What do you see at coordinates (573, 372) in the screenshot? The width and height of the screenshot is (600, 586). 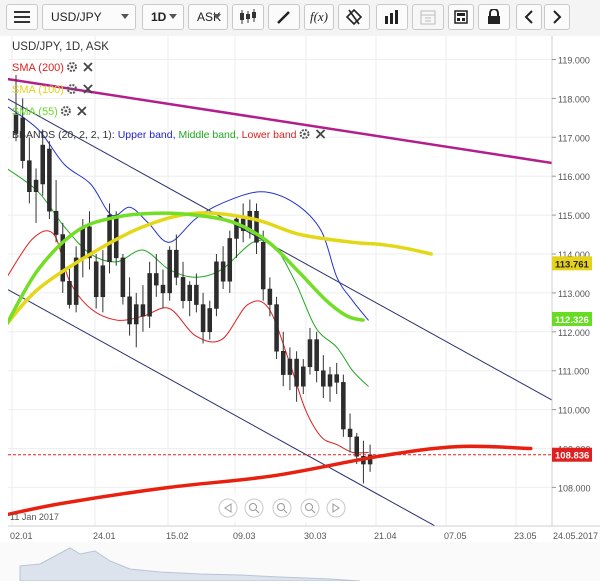 I see `y-tick-label: 111.000` at bounding box center [573, 372].